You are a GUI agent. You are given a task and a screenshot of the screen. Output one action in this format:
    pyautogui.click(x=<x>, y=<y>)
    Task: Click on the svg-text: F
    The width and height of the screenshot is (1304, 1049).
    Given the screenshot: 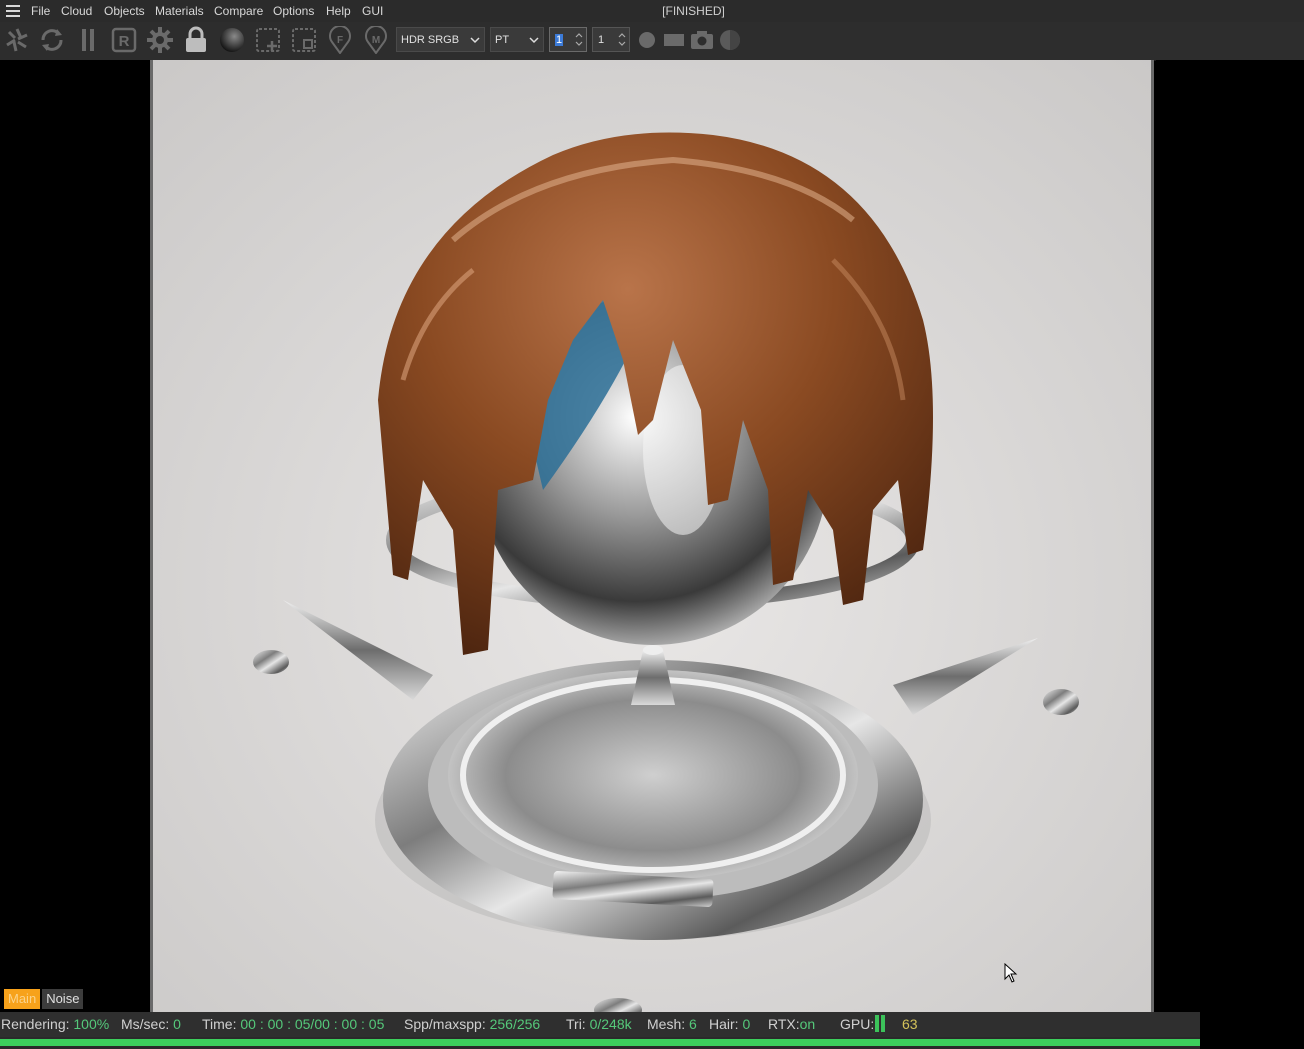 What is the action you would take?
    pyautogui.click(x=340, y=40)
    